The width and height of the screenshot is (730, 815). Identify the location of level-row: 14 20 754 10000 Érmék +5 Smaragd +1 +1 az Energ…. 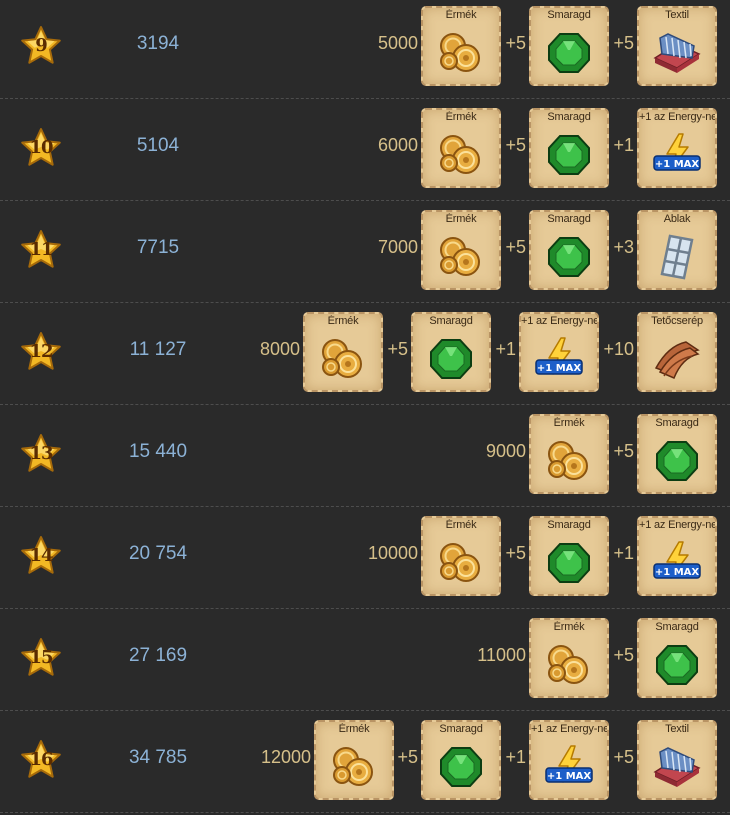
(365, 558).